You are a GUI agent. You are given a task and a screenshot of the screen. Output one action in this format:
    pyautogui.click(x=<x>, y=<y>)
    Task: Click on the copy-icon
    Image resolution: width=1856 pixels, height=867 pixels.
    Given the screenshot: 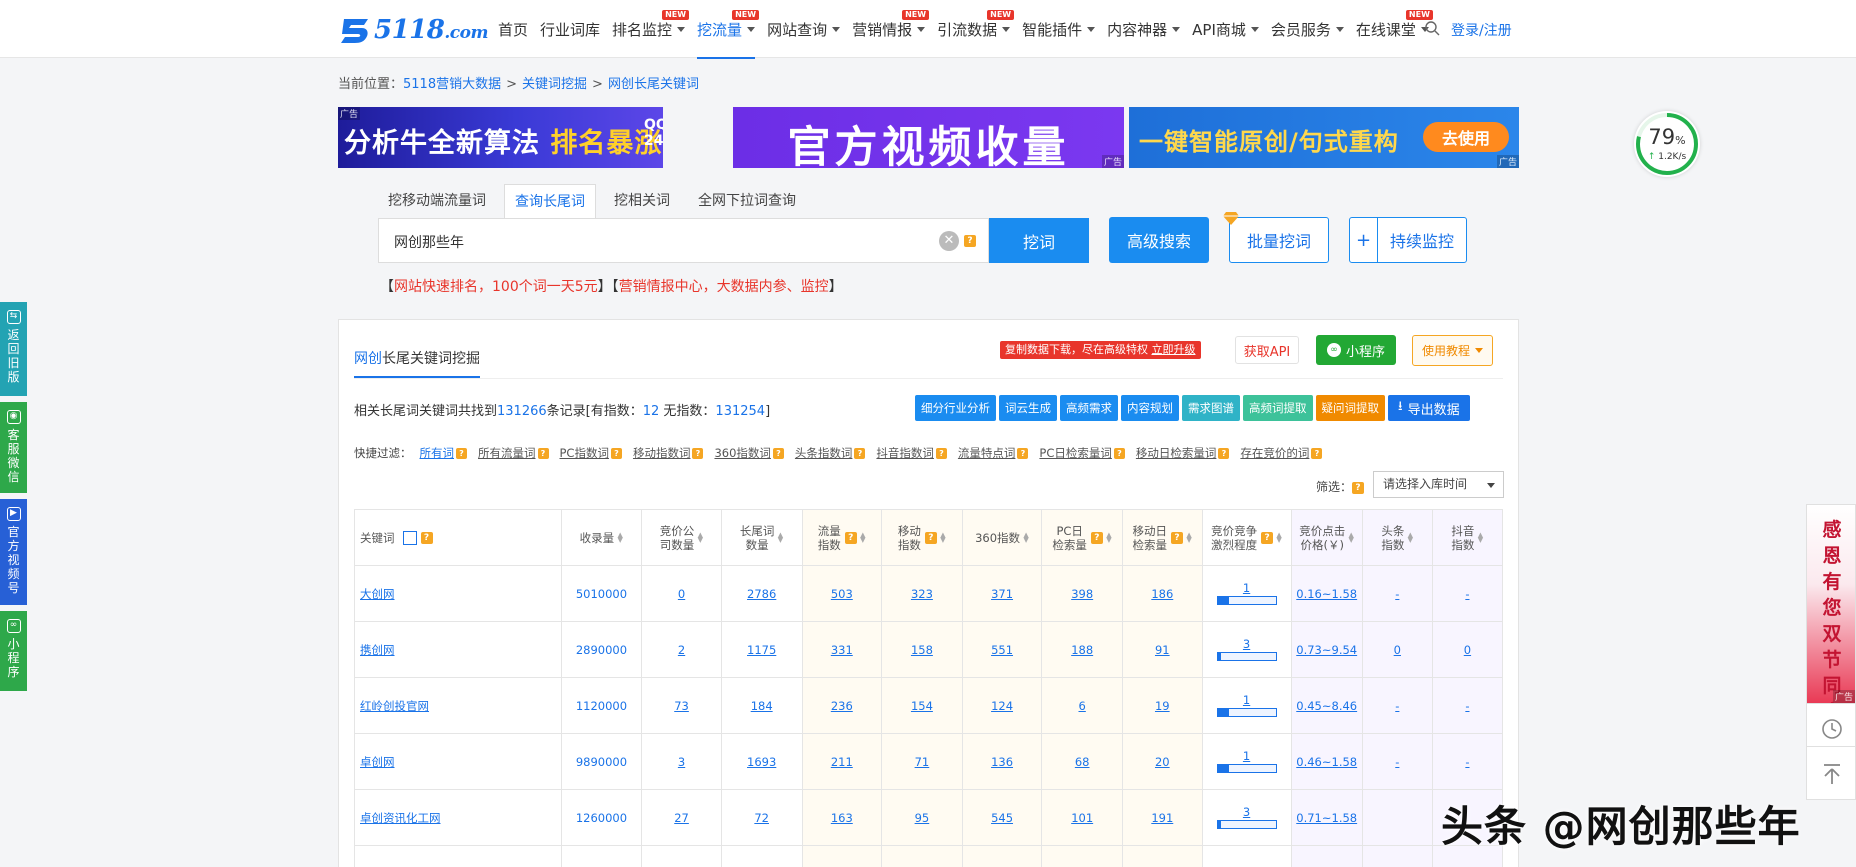 What is the action you would take?
    pyautogui.click(x=409, y=537)
    